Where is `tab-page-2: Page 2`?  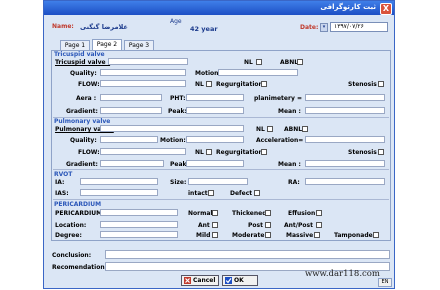 tab-page-2: Page 2 is located at coordinates (107, 44).